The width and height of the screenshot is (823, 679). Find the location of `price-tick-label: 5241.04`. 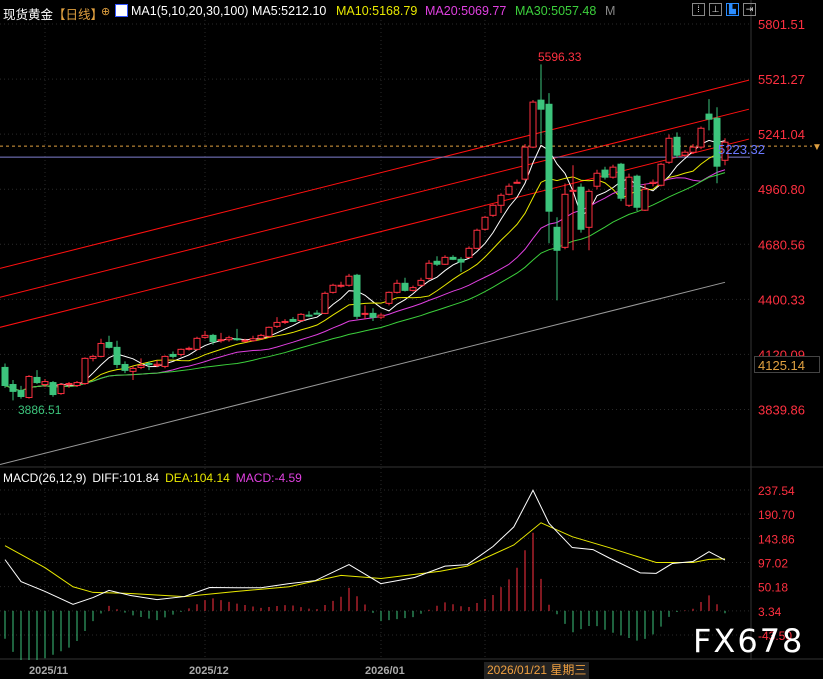

price-tick-label: 5241.04 is located at coordinates (781, 134).